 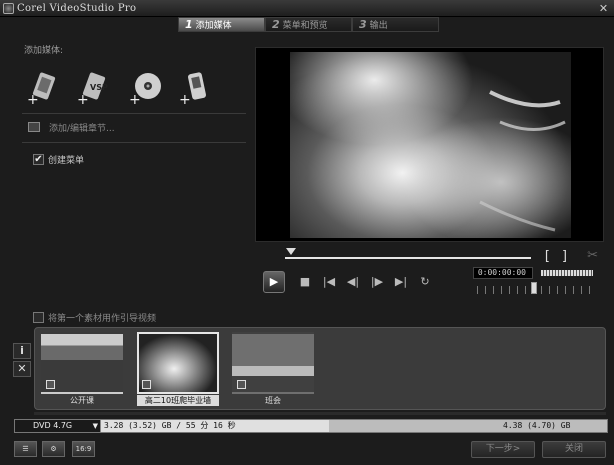 I want to click on chevron-down-icon: ▼, so click(x=95, y=426).